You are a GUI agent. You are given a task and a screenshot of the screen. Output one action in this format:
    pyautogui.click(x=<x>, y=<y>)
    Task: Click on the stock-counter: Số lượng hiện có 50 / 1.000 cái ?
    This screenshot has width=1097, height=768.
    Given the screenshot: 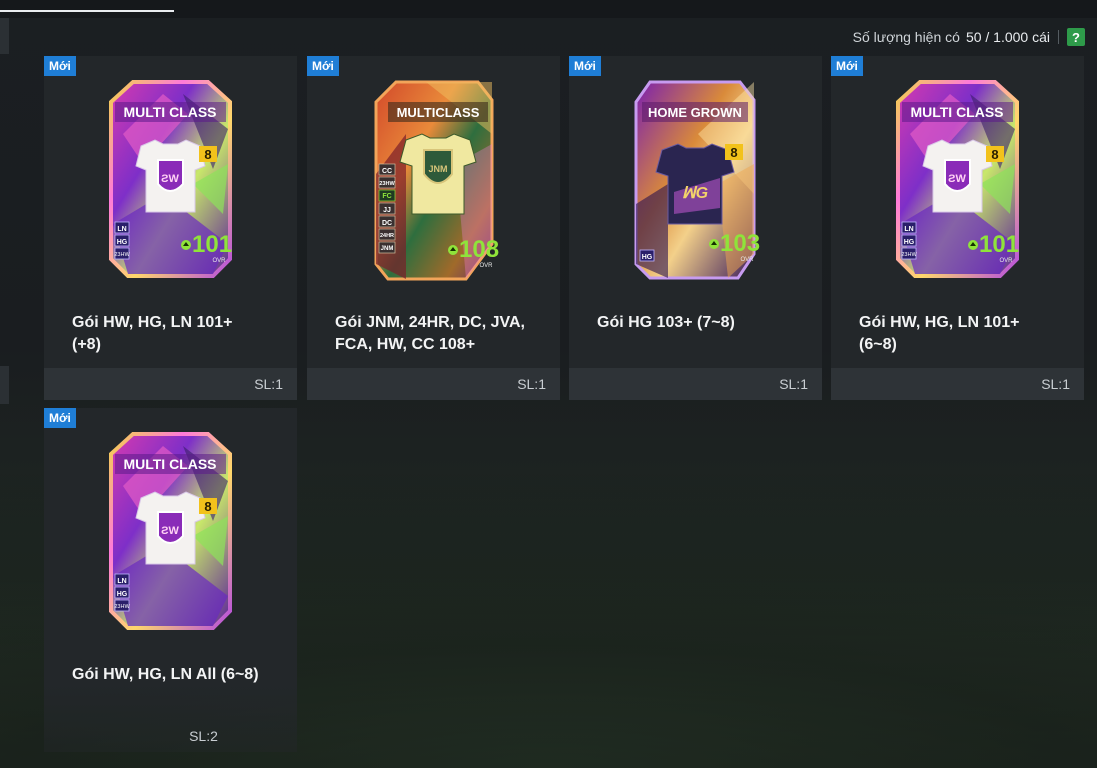 What is the action you would take?
    pyautogui.click(x=969, y=37)
    